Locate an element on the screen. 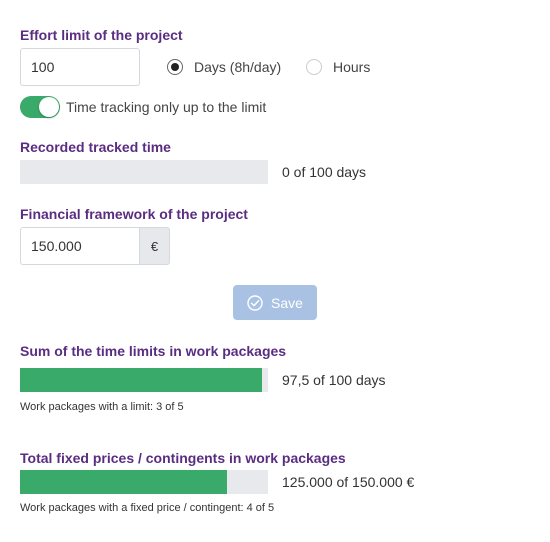 This screenshot has height=542, width=550. toggle-knob is located at coordinates (49, 107).